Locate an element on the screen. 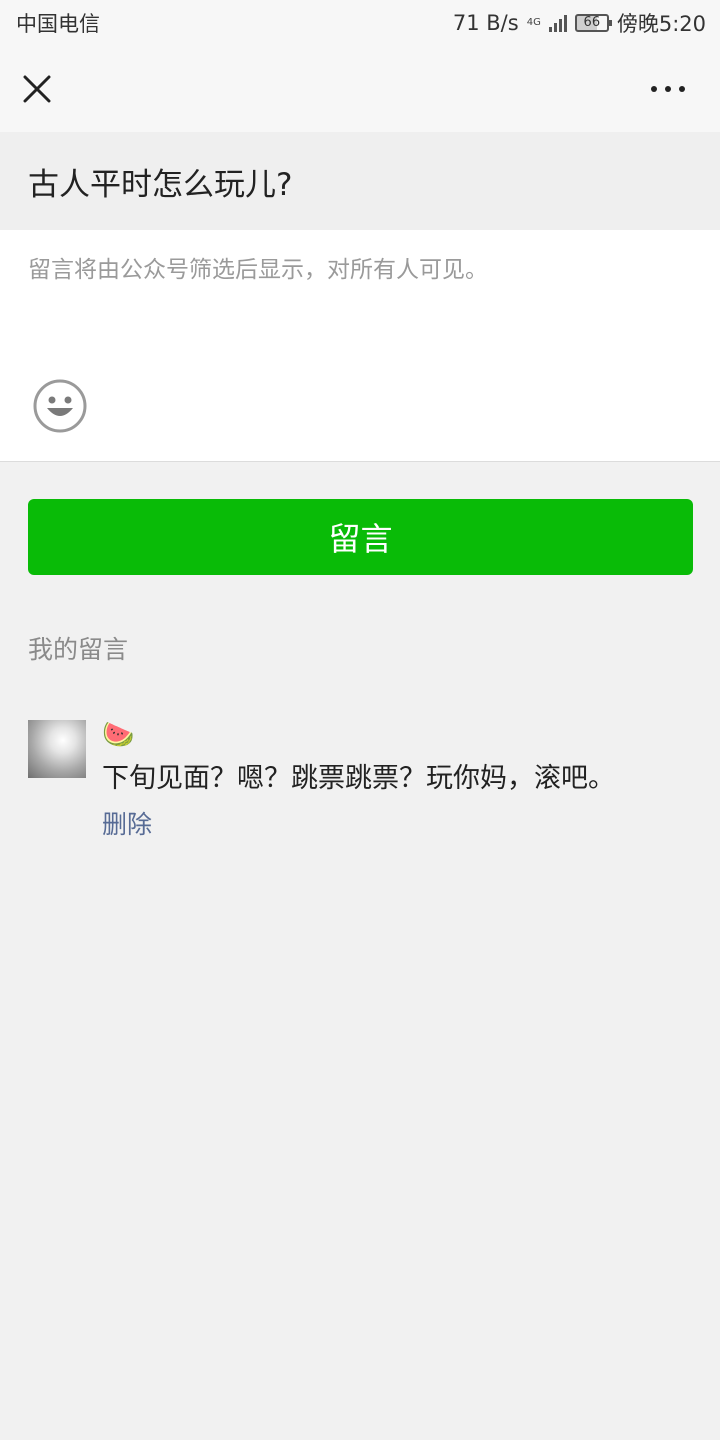 Image resolution: width=720 pixels, height=1440 pixels. battery-level: 66 is located at coordinates (592, 22).